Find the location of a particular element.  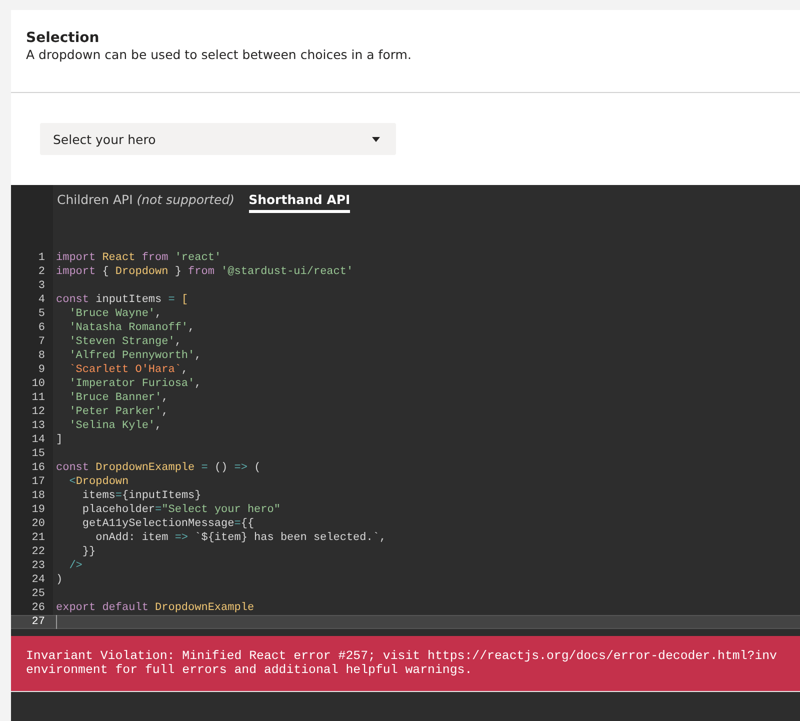

caret-icon is located at coordinates (376, 139).